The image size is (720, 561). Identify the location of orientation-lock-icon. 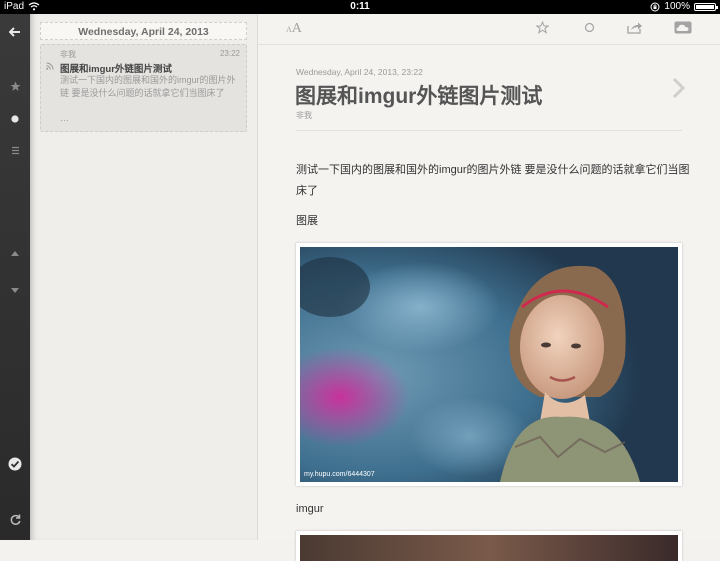
(655, 6).